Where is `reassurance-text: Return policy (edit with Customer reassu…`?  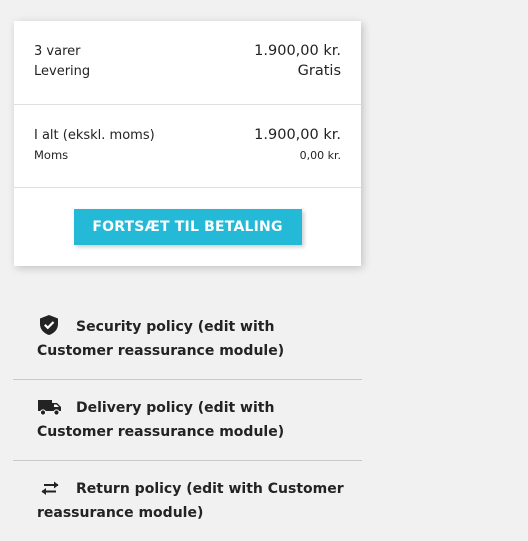
reassurance-text: Return policy (edit with Customer reassu… is located at coordinates (190, 501).